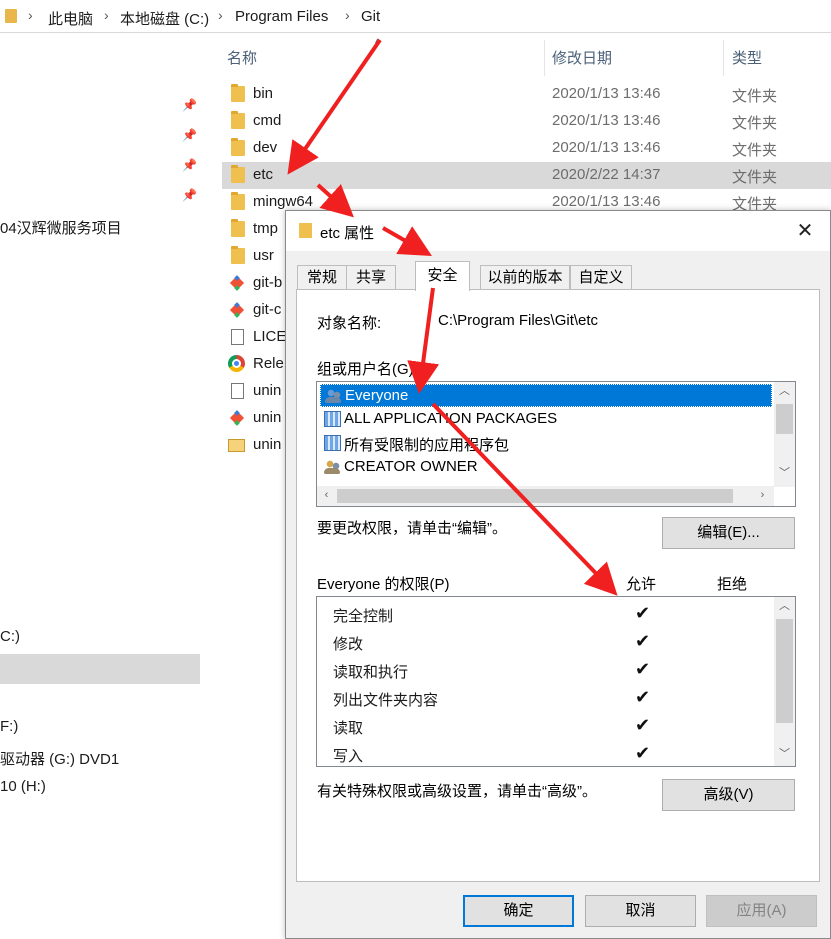 This screenshot has height=939, width=831. I want to click on dialog-title-bar: etc 属性 ✕, so click(558, 231).